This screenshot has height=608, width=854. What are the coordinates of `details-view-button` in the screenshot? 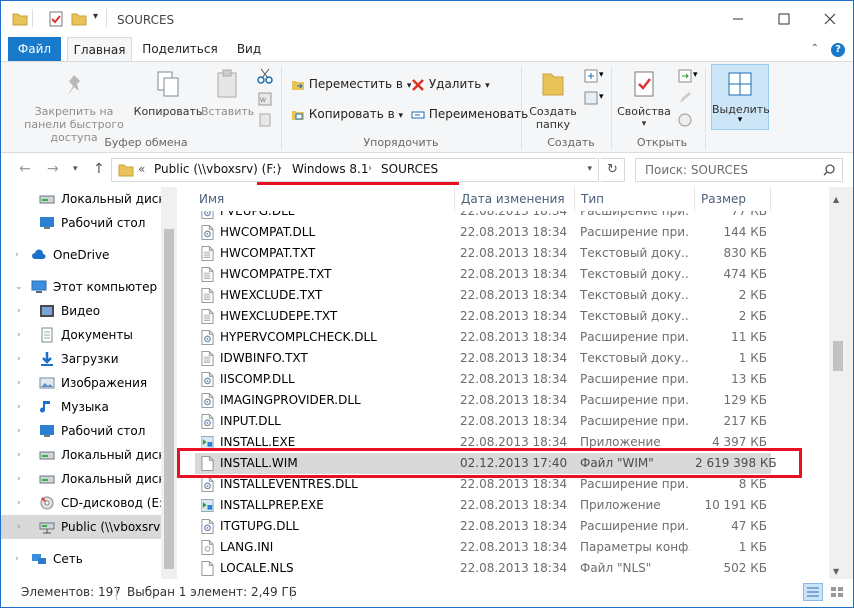 It's located at (813, 592).